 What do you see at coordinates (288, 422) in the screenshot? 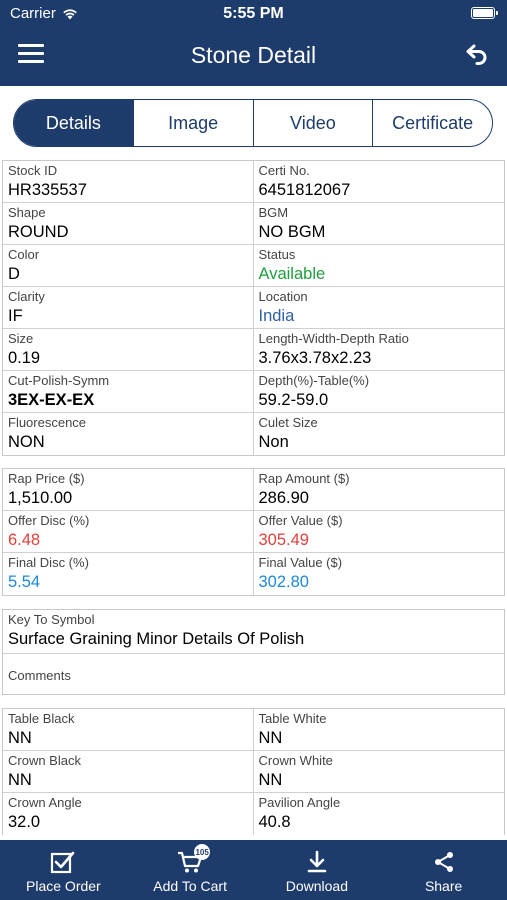
I see `culet-size-label: Culet Size` at bounding box center [288, 422].